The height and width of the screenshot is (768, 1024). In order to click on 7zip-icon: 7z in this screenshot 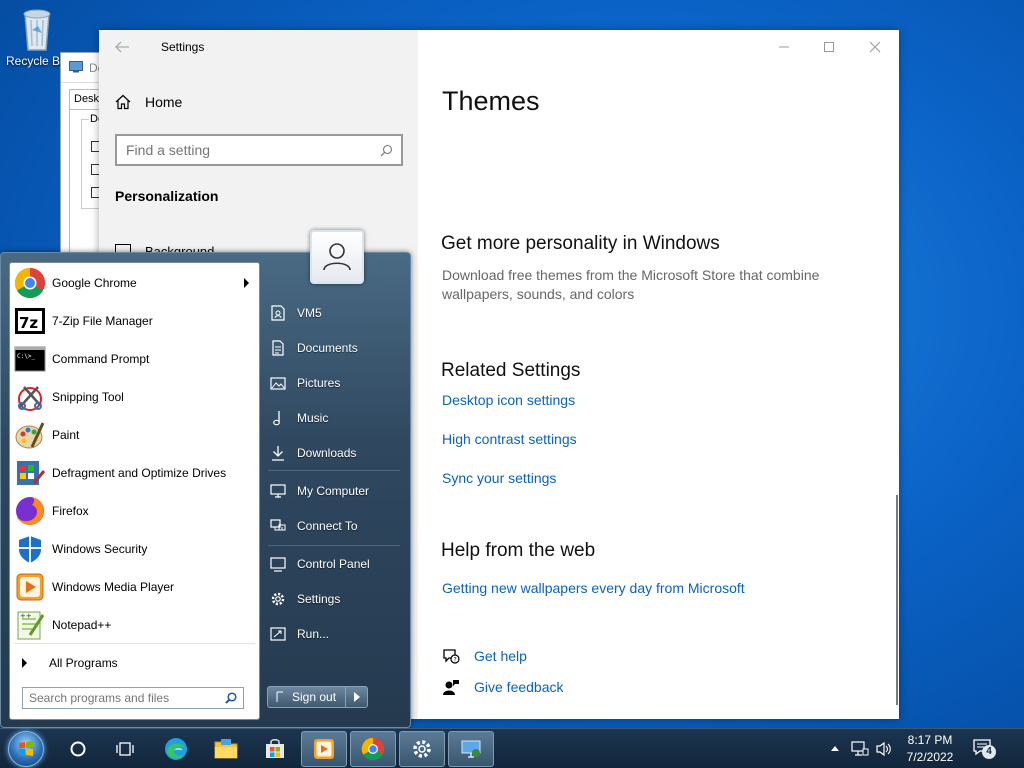, I will do `click(30, 321)`.